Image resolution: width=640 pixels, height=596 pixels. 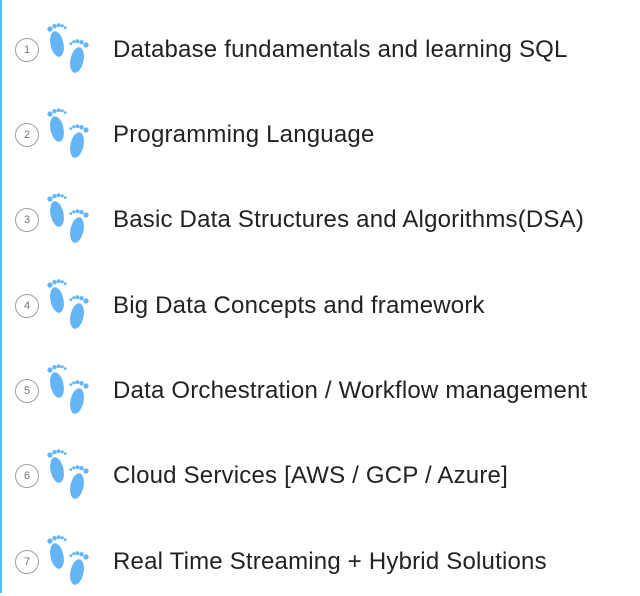 I want to click on step-number-badge: 1, so click(x=27, y=50).